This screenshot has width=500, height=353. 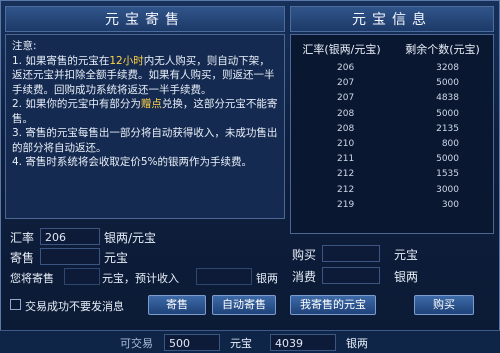 I want to click on tradable-unit: 元宝, so click(x=241, y=343).